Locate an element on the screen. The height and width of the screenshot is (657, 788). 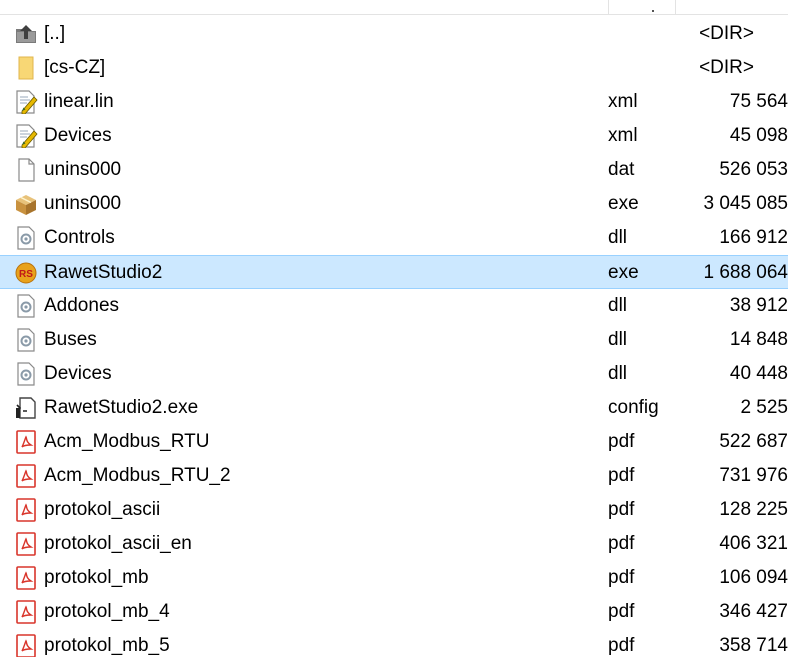
rawet-studio-icon: RS is located at coordinates (26, 273).